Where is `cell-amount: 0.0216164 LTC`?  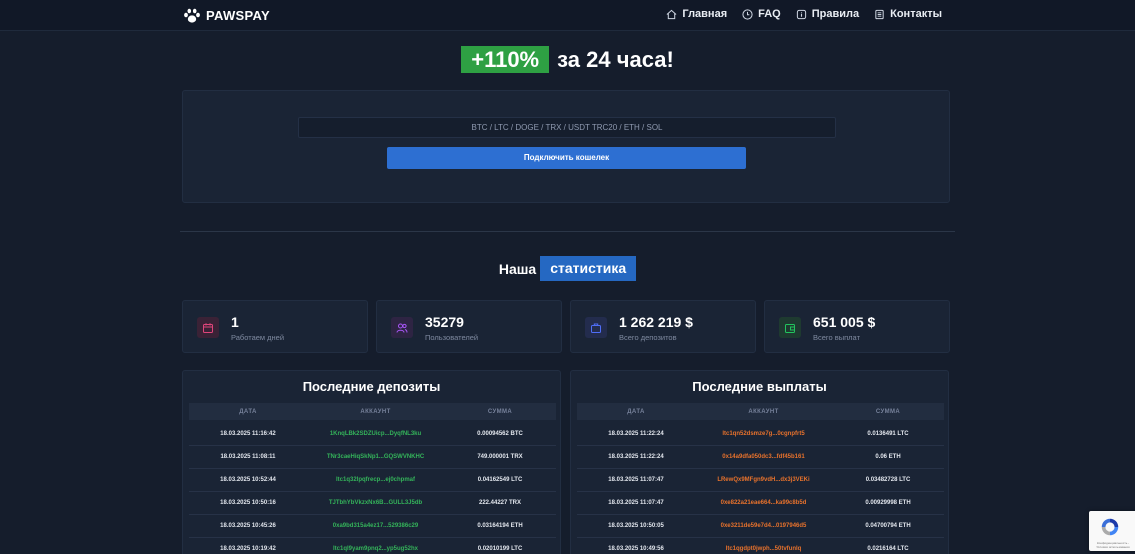 cell-amount: 0.0216164 LTC is located at coordinates (888, 549).